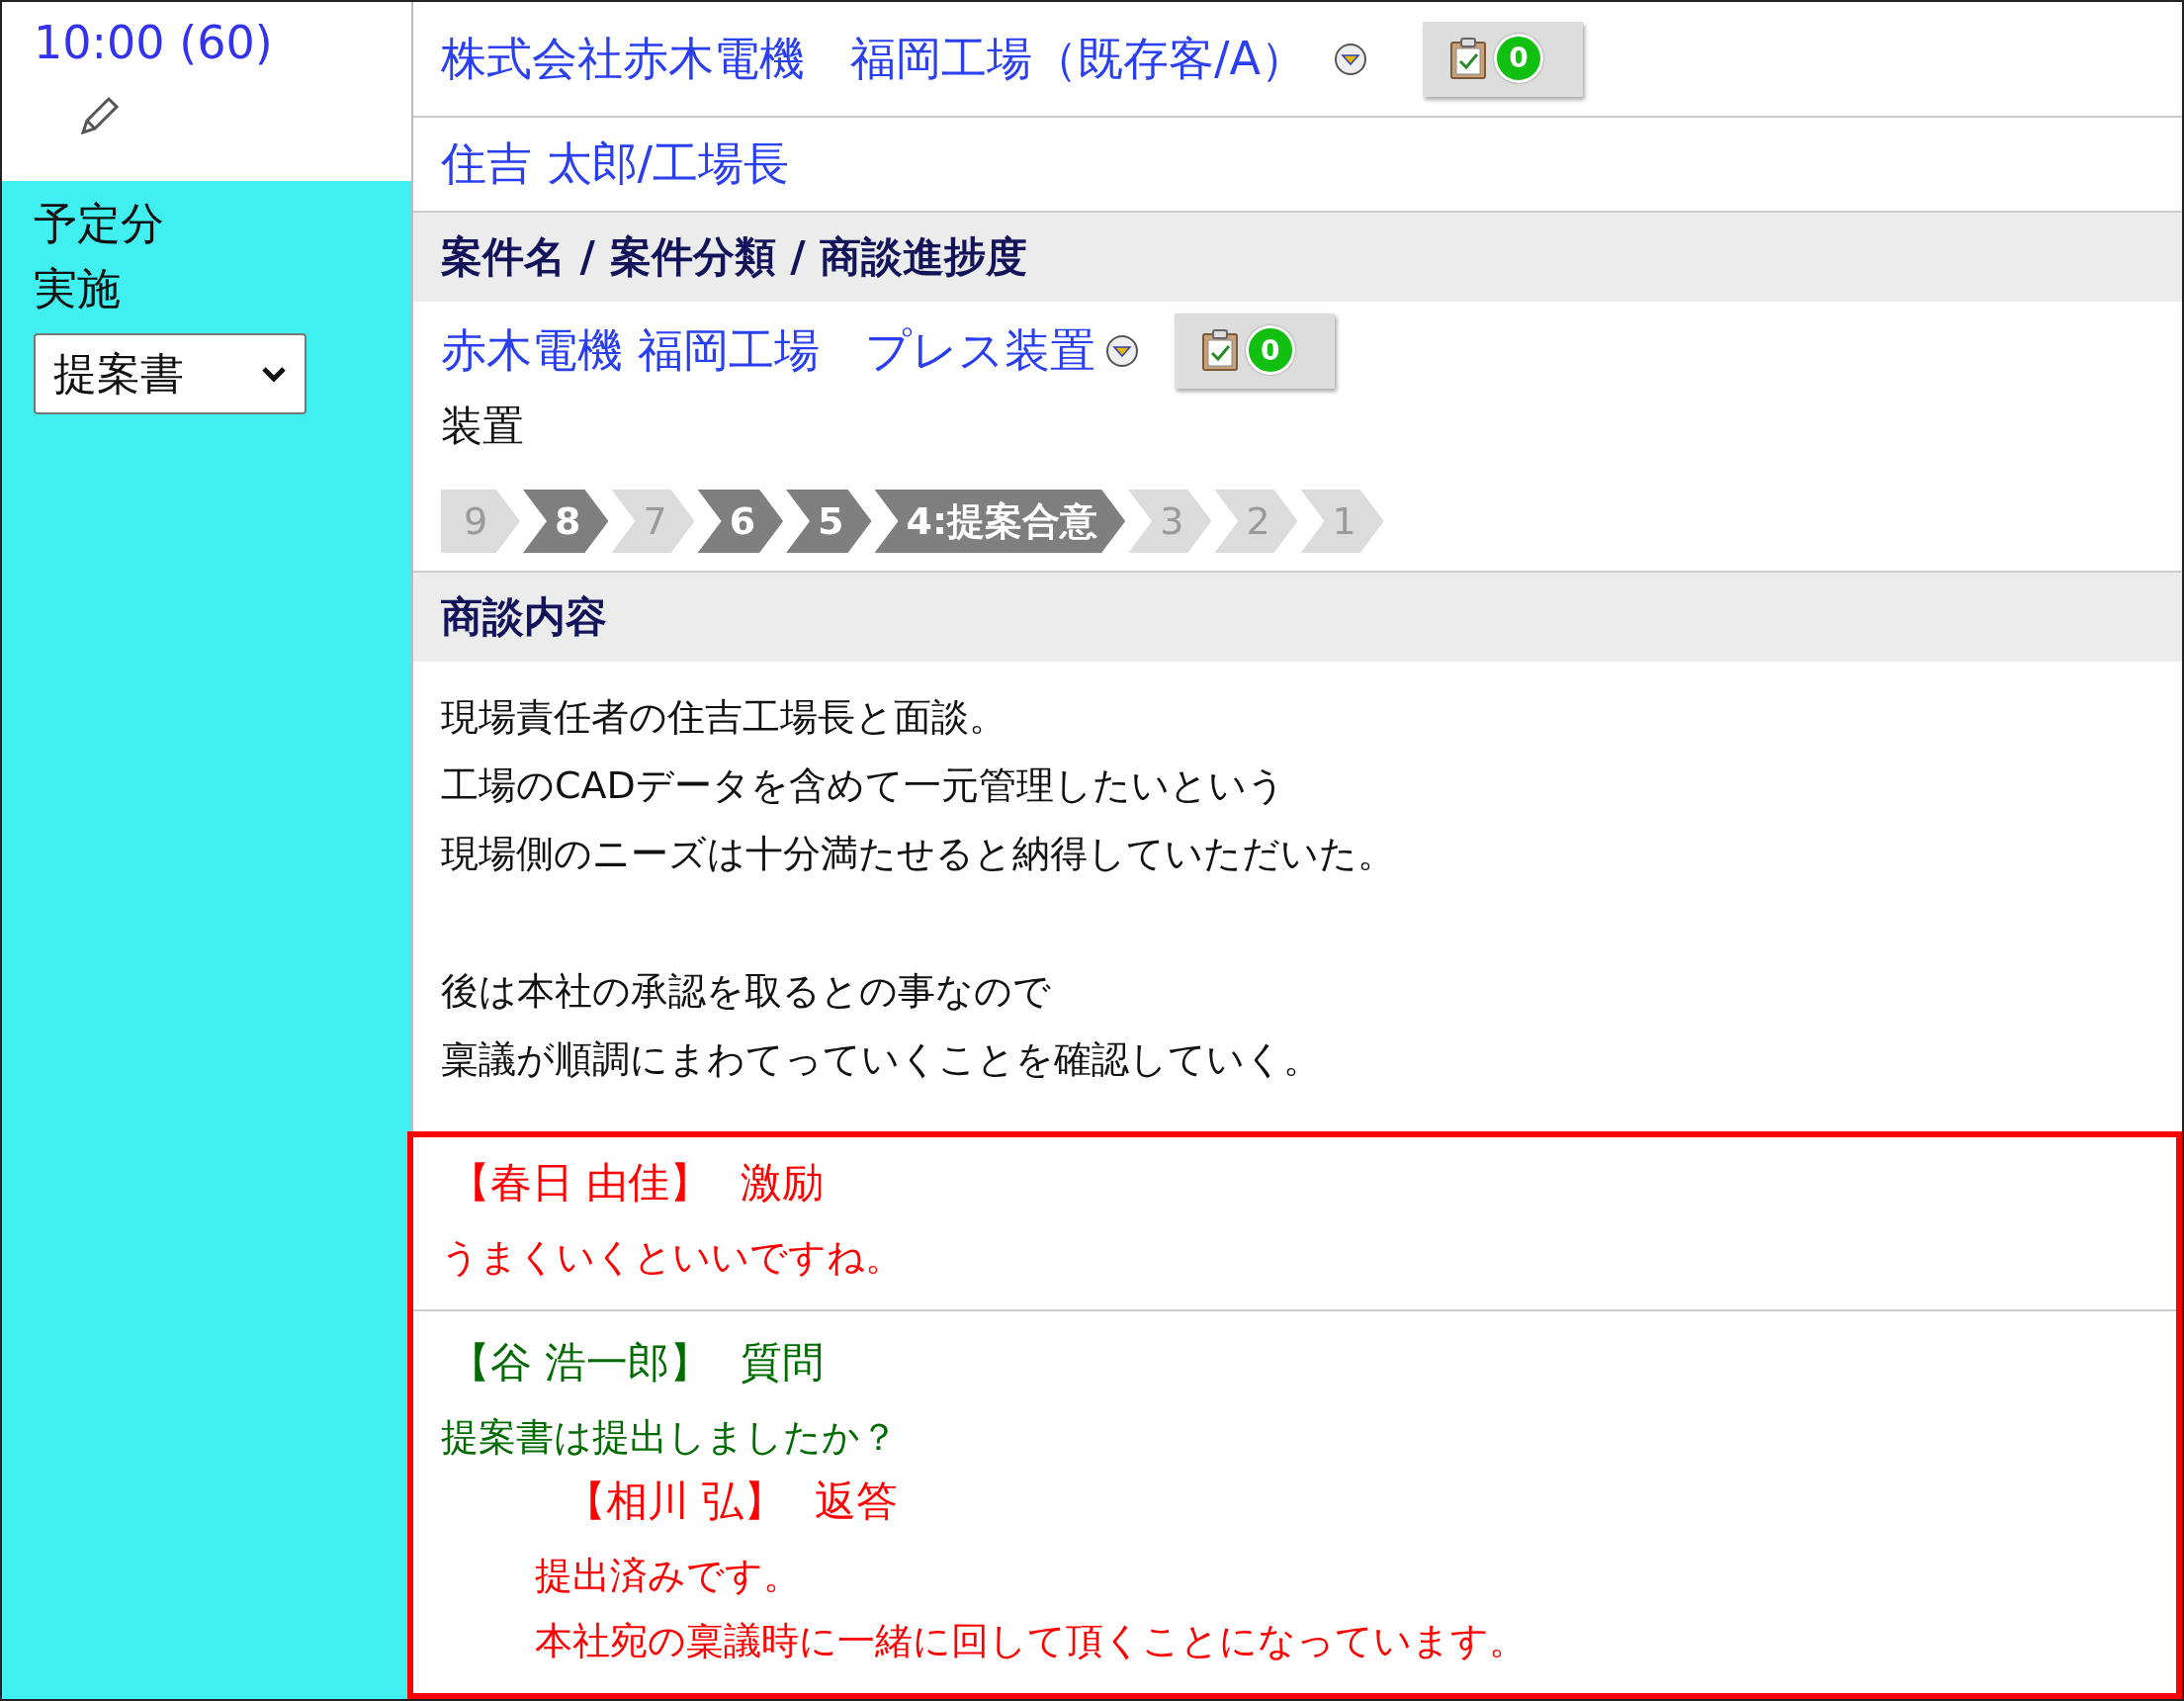  What do you see at coordinates (746, 992) in the screenshot?
I see `content-text: 後は本社の承認を取るとの事なので` at bounding box center [746, 992].